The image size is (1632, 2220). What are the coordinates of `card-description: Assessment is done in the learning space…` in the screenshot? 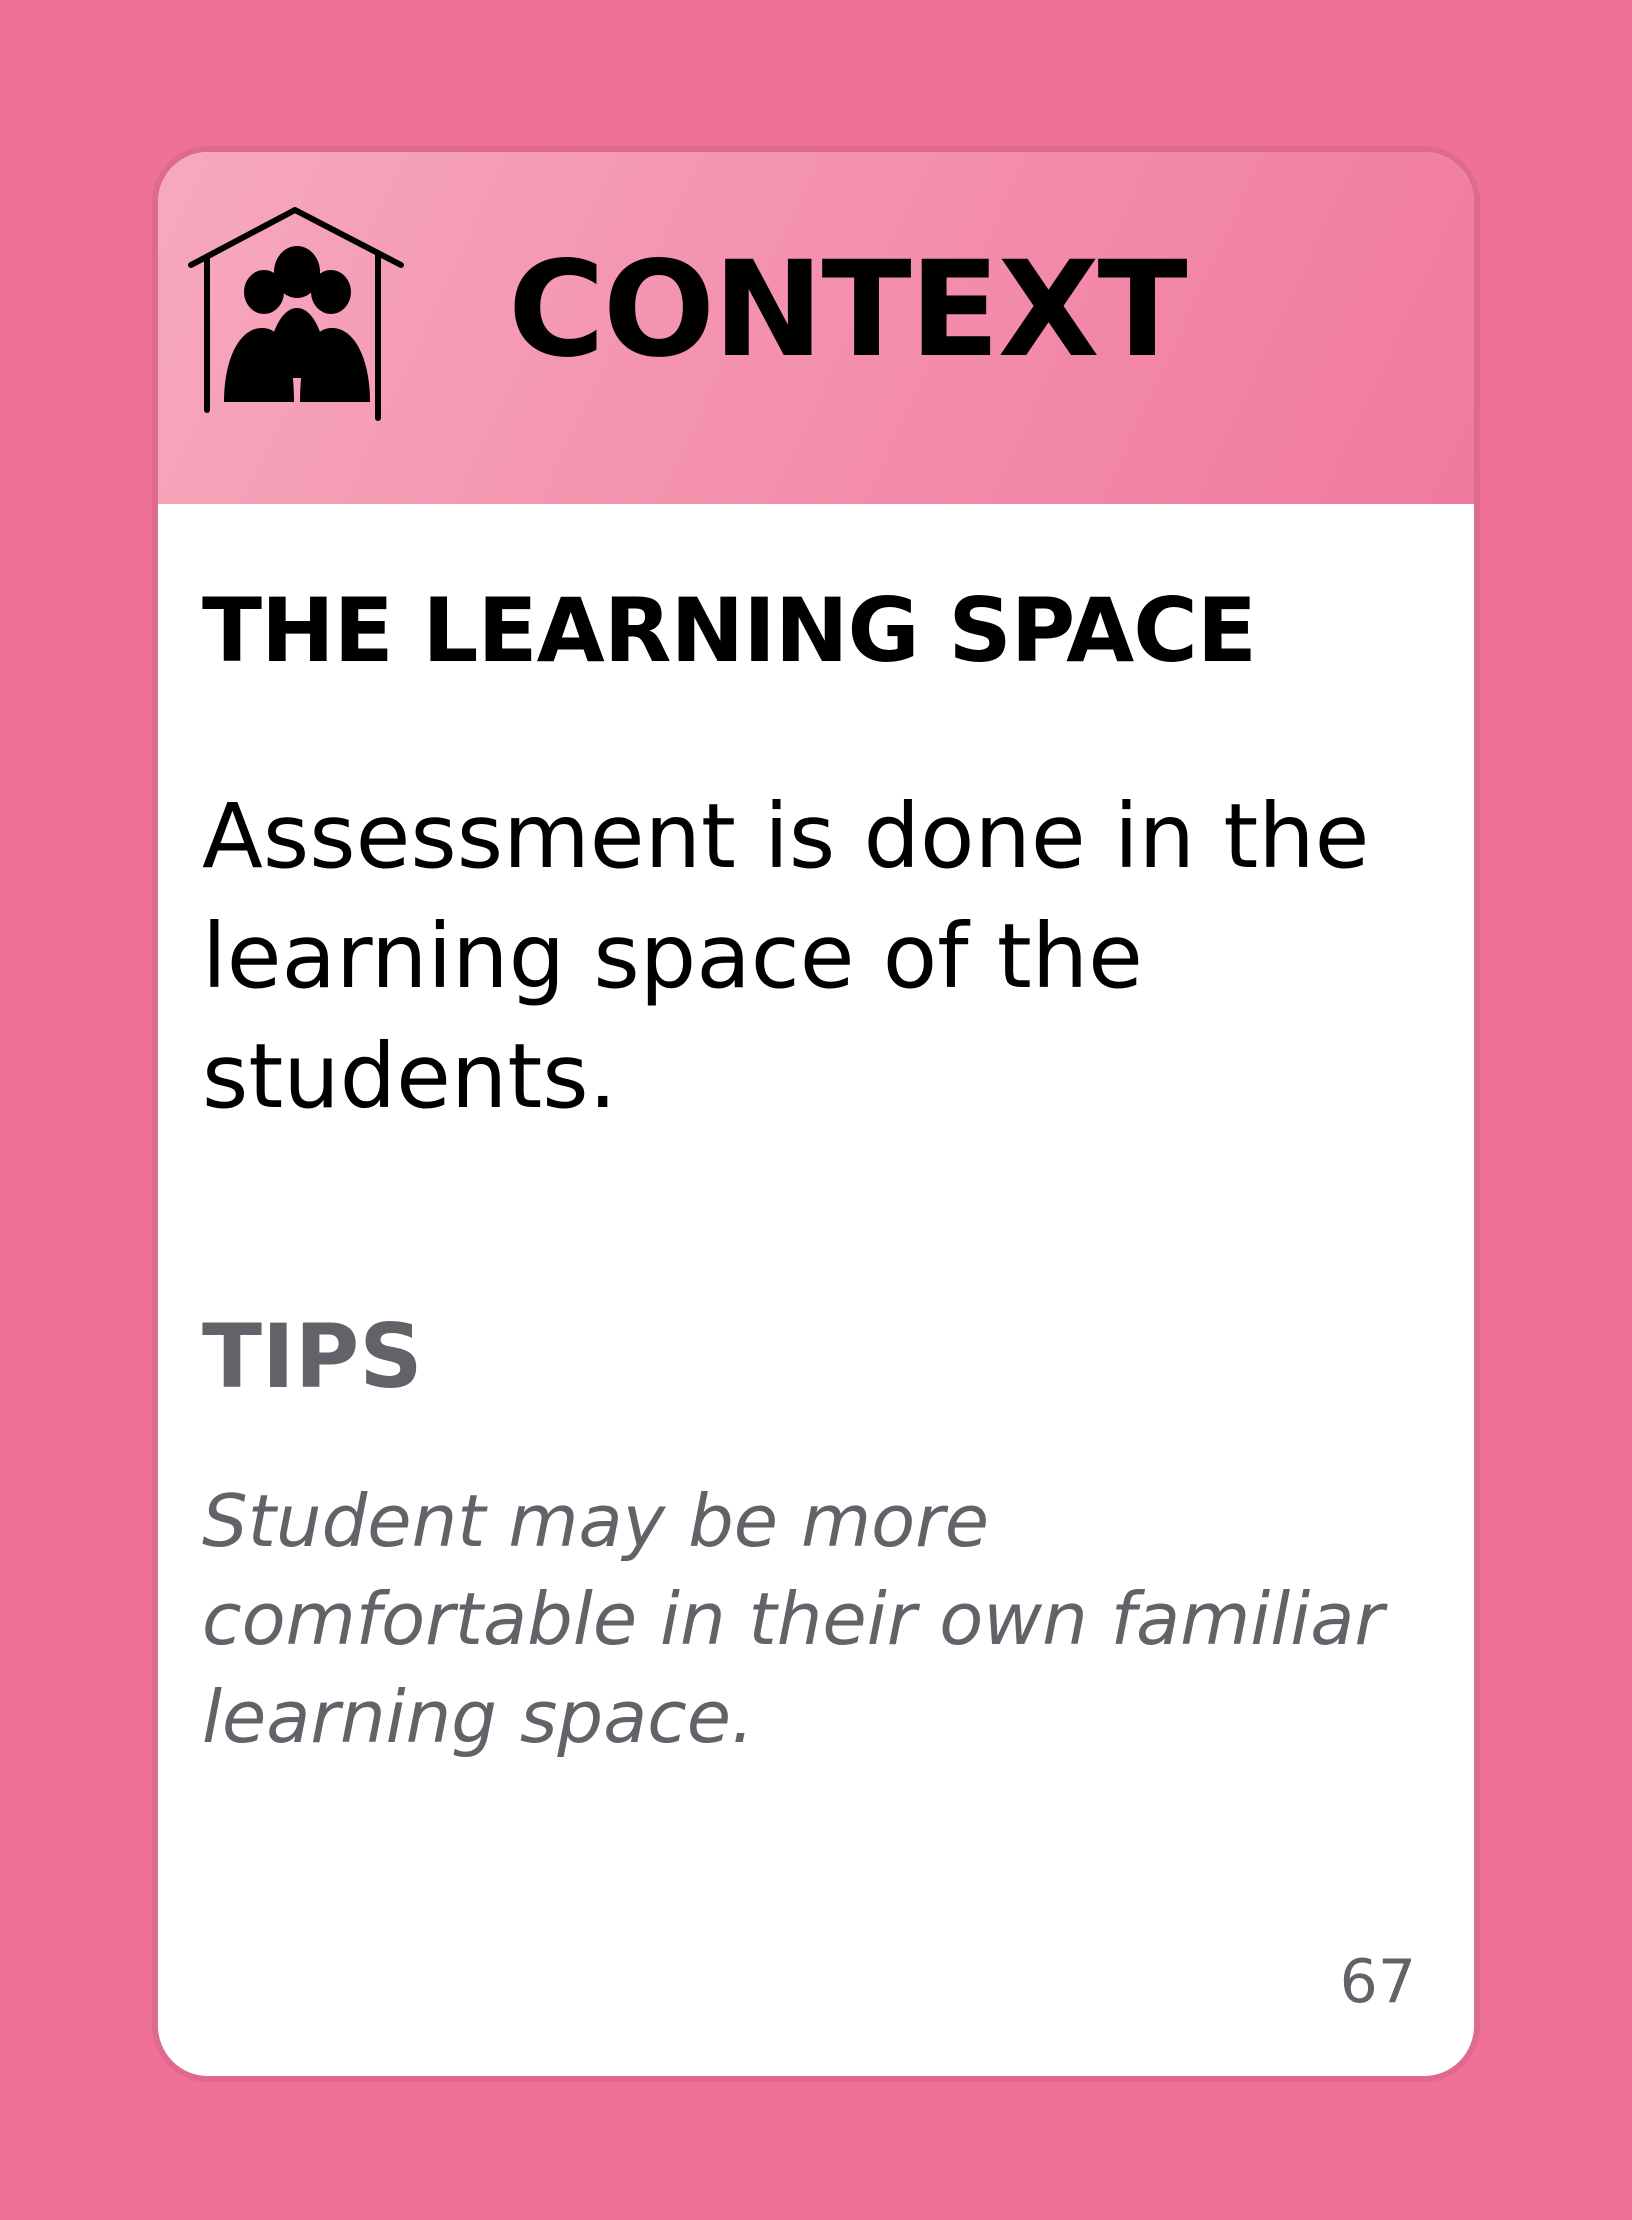 It's located at (786, 956).